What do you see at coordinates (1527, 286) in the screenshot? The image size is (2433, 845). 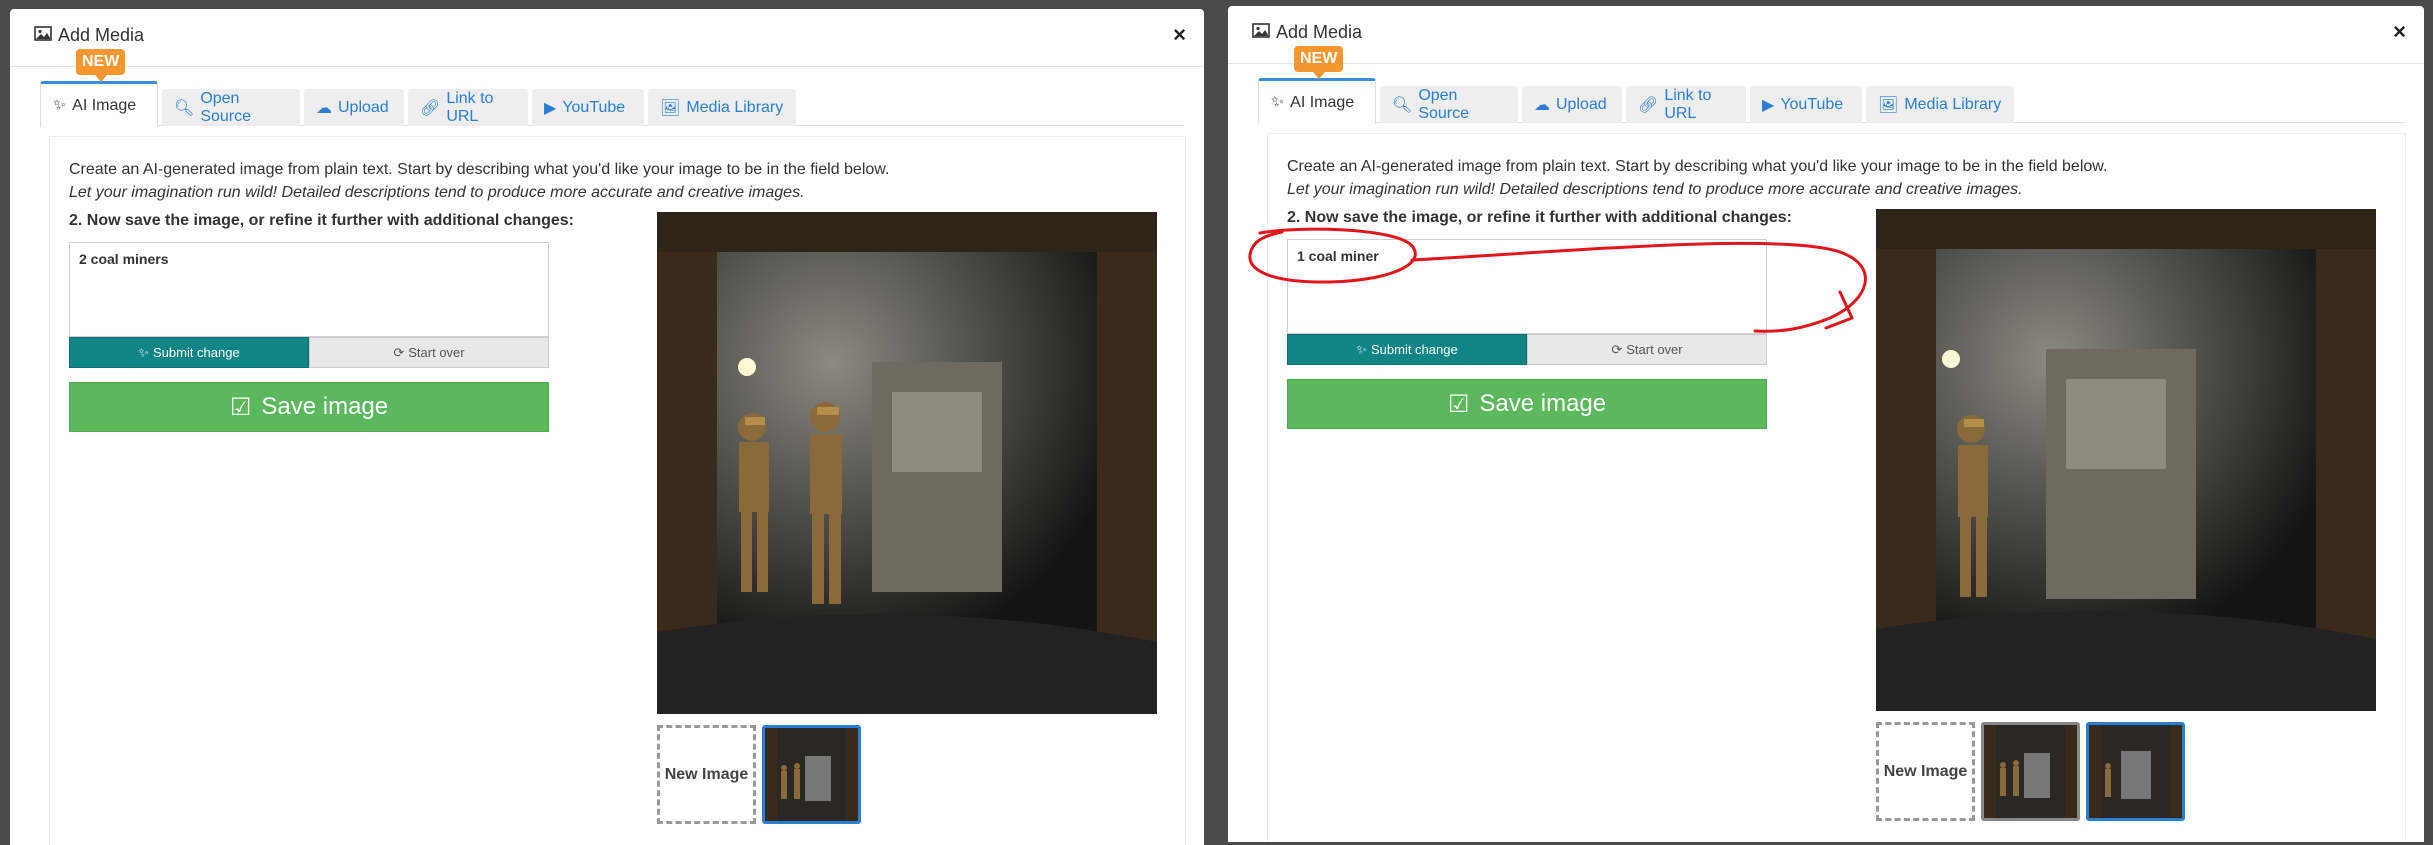 I see `prompt-textarea: 1 coal miner` at bounding box center [1527, 286].